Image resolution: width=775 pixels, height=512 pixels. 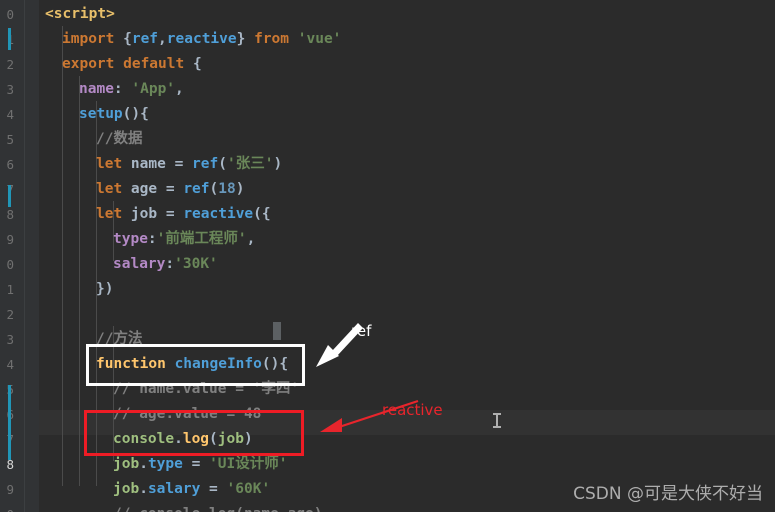 What do you see at coordinates (144, 439) in the screenshot?
I see `code-token: console` at bounding box center [144, 439].